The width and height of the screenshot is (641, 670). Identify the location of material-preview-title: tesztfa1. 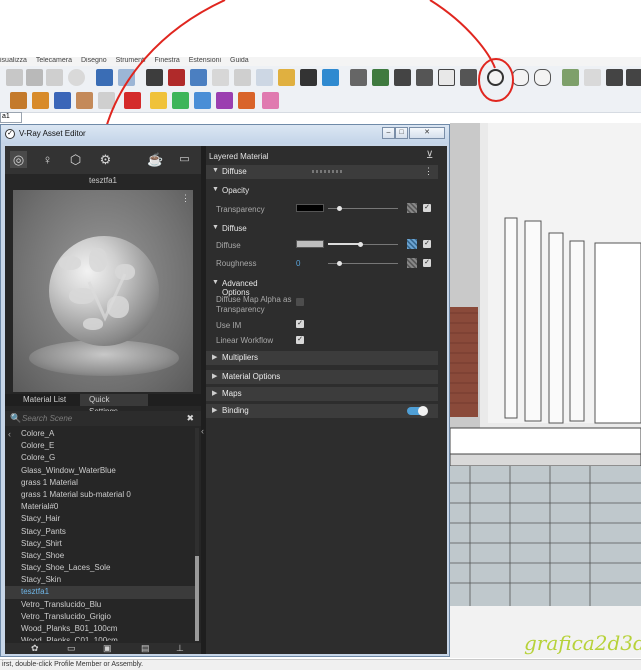
(102, 180).